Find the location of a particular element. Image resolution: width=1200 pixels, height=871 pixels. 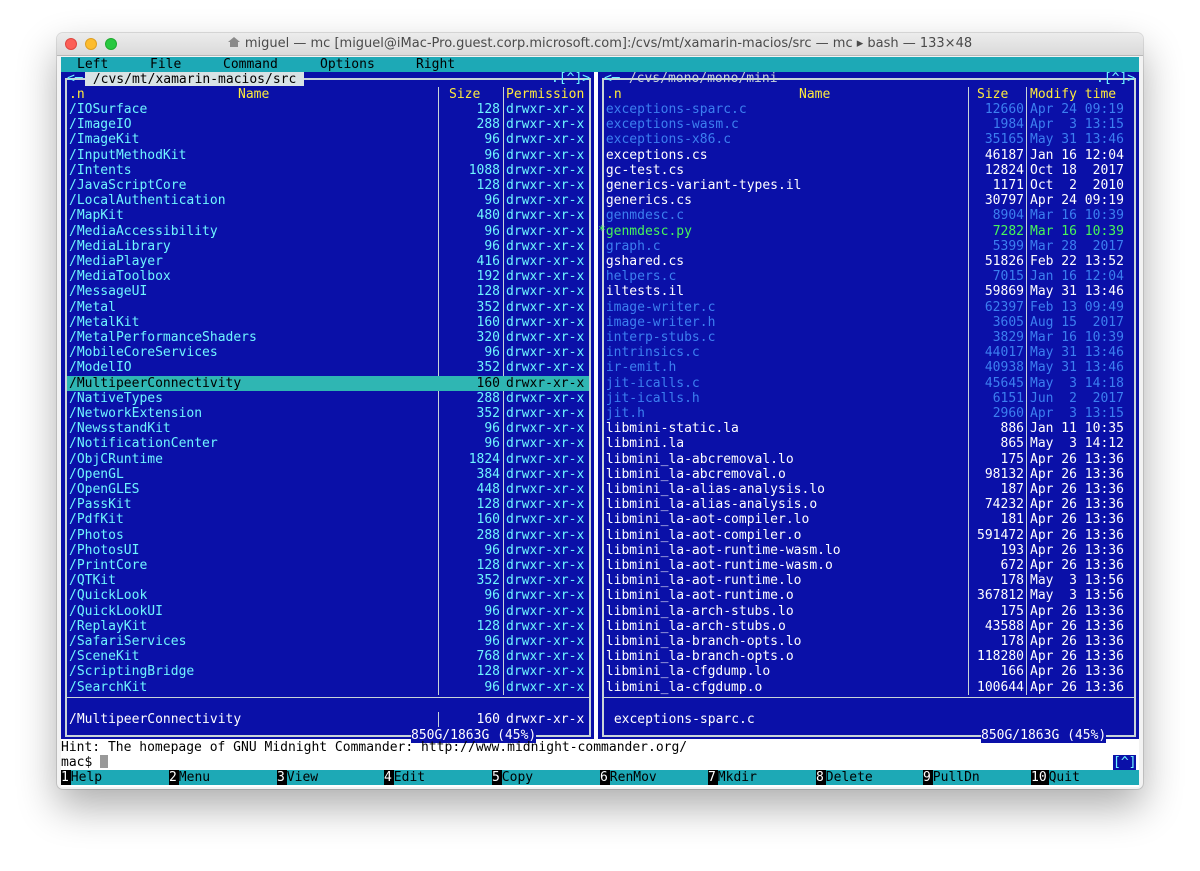

left-row: /Intents 1088 drwxr-xr-x is located at coordinates (326, 170).